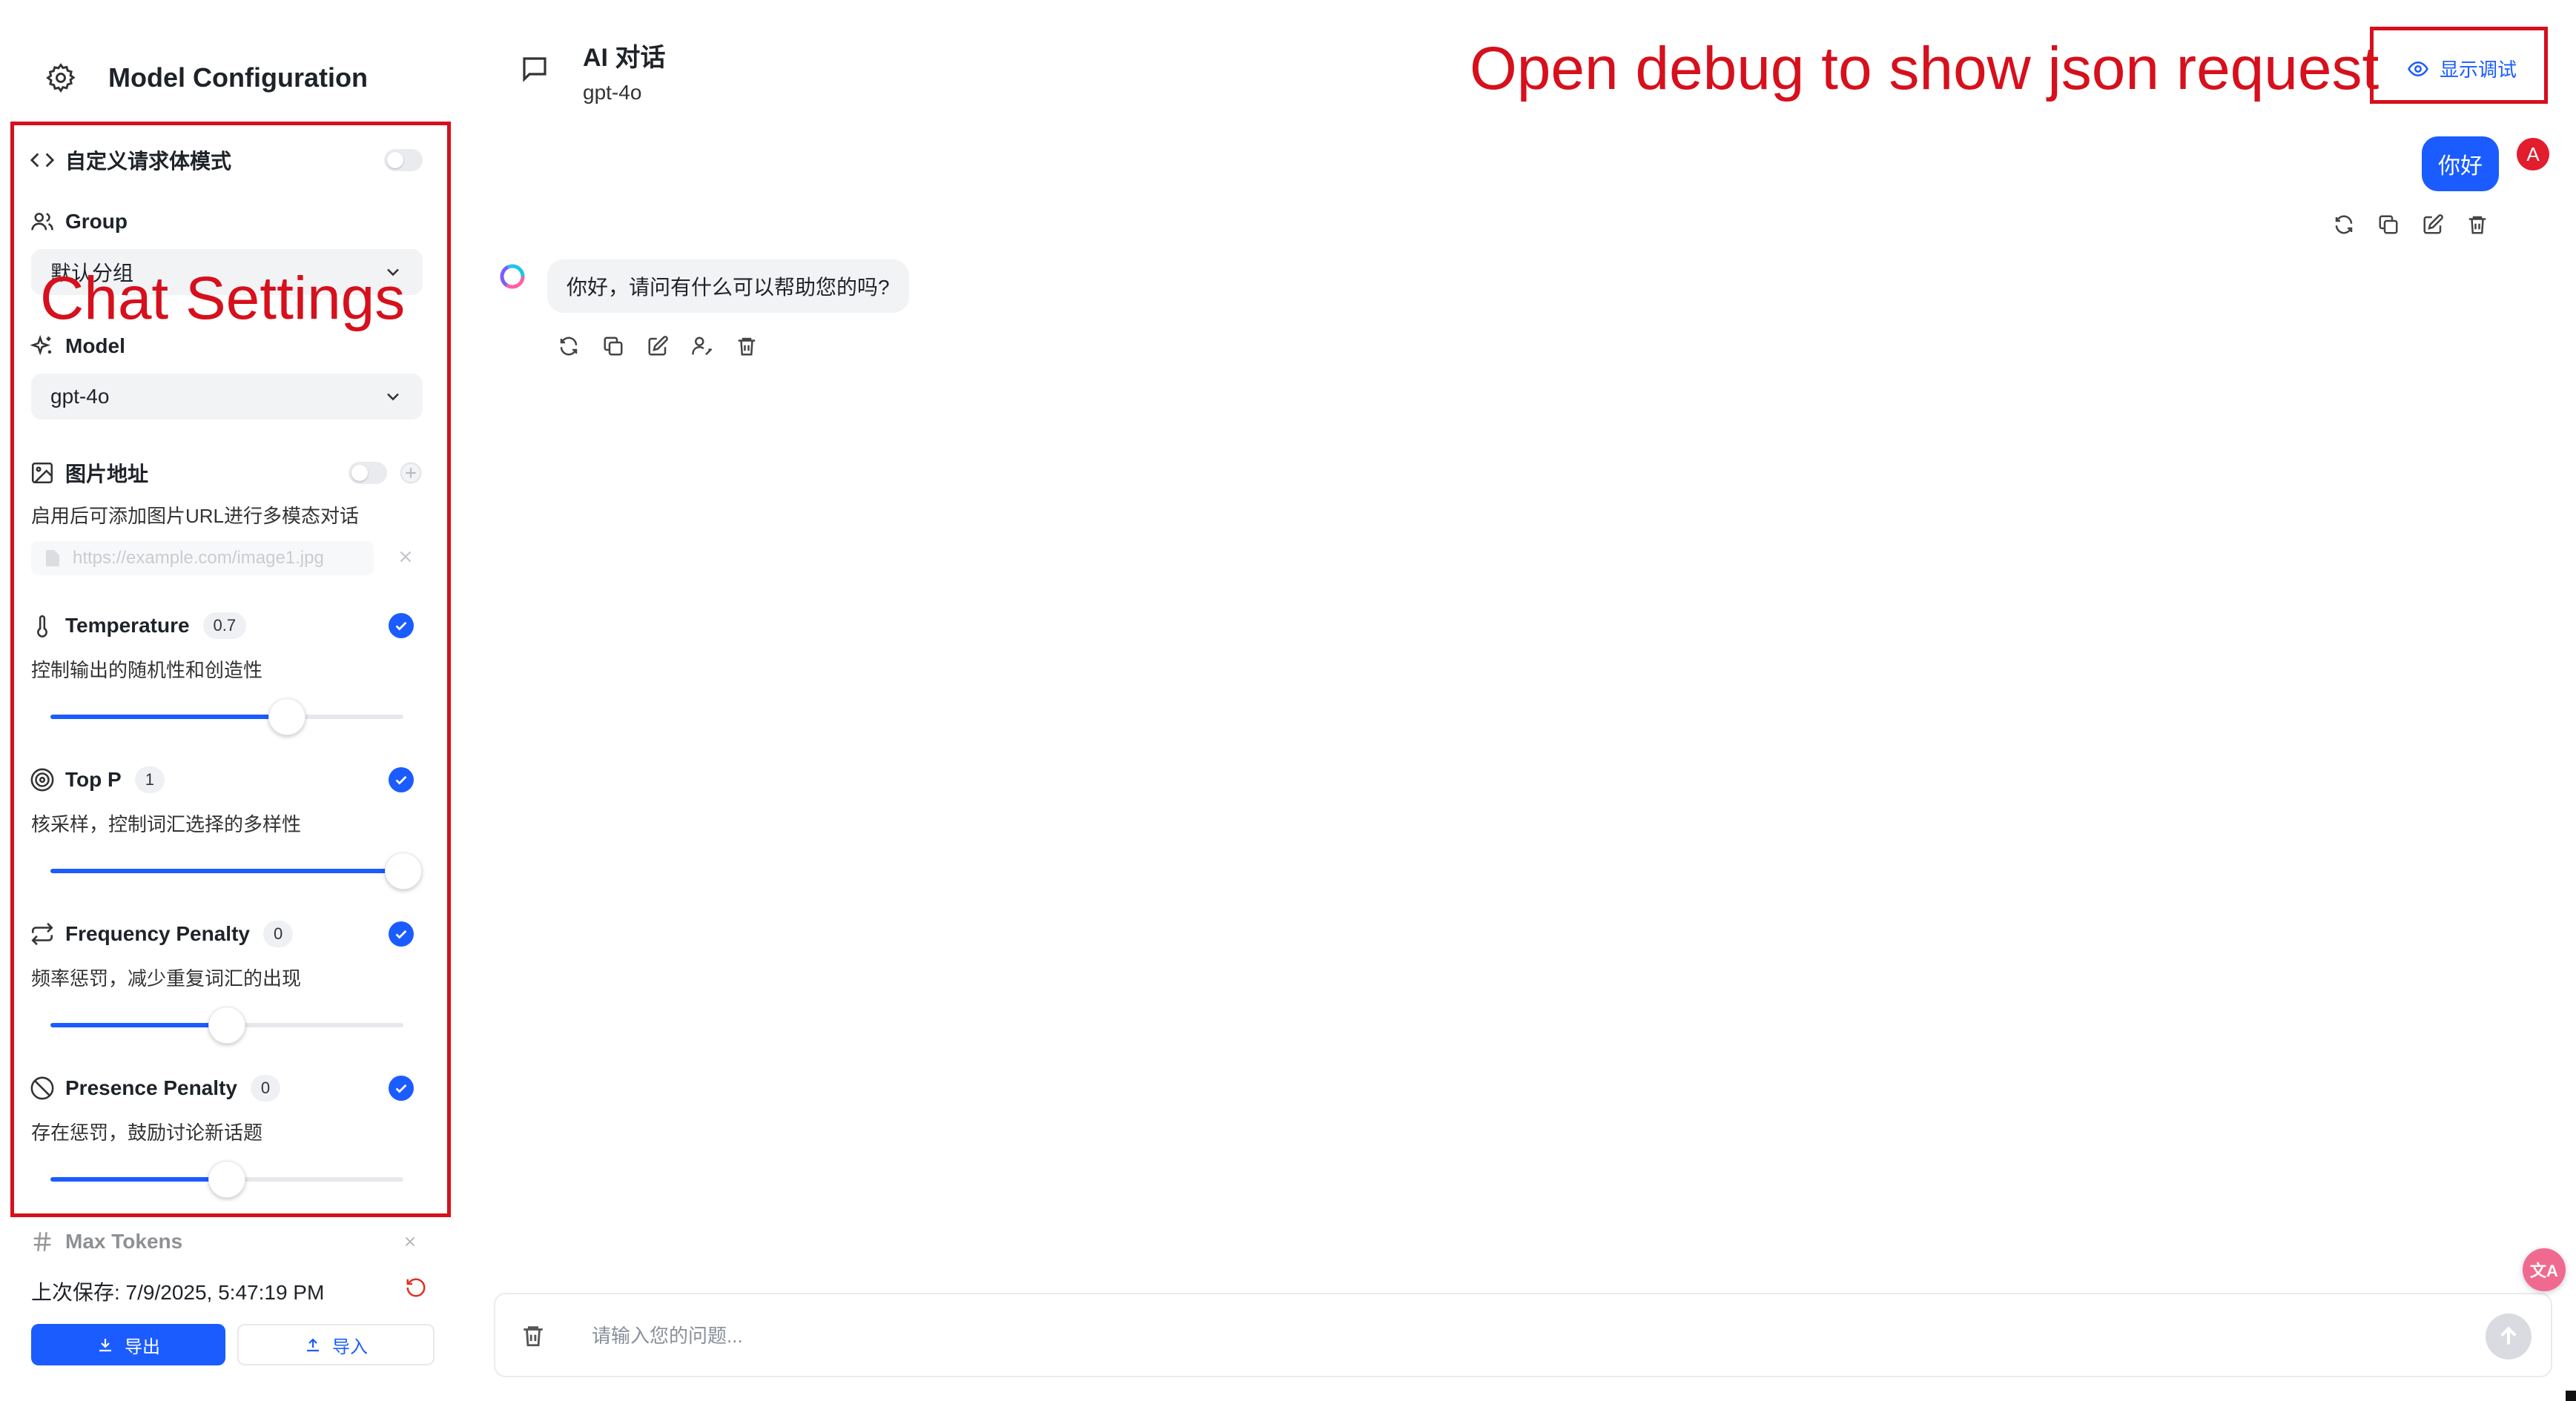 This screenshot has width=2576, height=1401. I want to click on max-tokens-row: Max Tokens, so click(226, 1241).